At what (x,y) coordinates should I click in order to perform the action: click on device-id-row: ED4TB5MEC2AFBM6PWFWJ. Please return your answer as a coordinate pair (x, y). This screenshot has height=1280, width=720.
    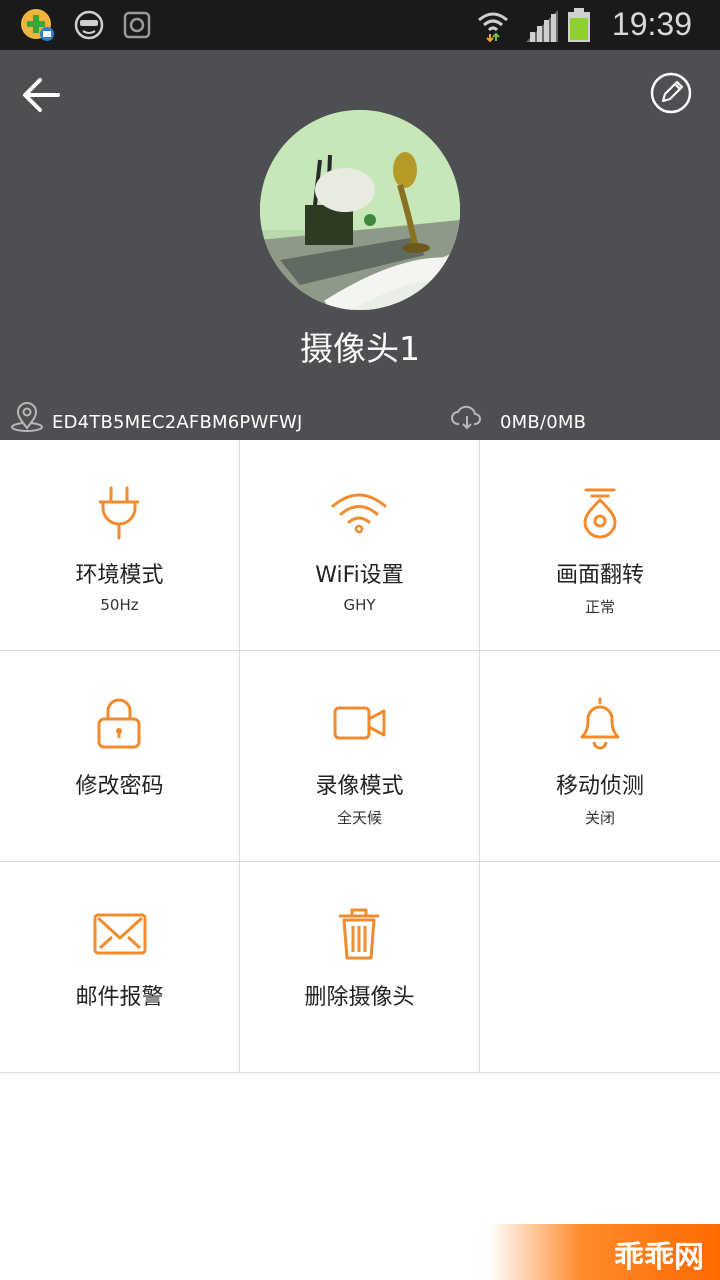
    Looking at the image, I should click on (210, 420).